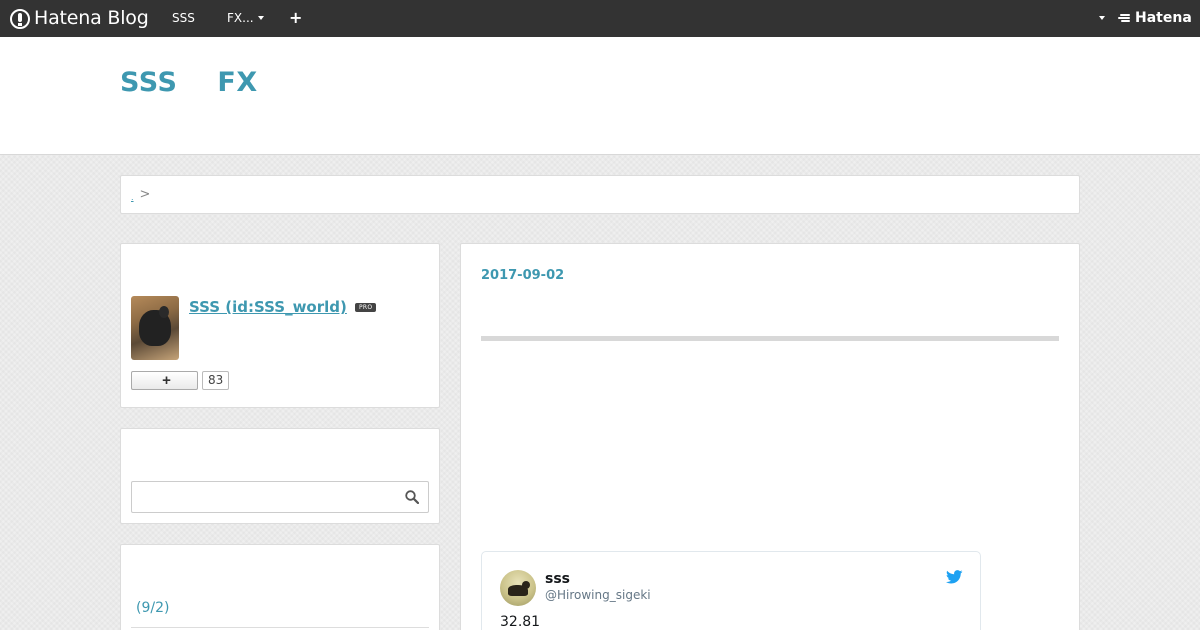  What do you see at coordinates (237, 82) in the screenshot?
I see `blog-title-word: FX` at bounding box center [237, 82].